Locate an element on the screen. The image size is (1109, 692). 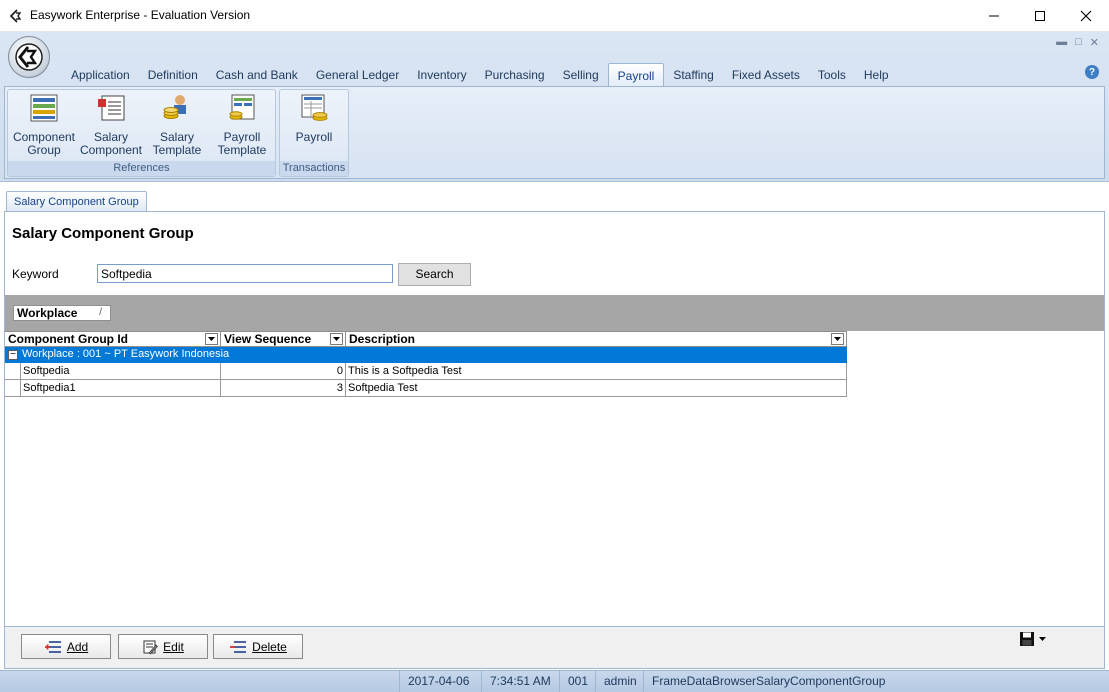
component-group-icon is located at coordinates (44, 108).